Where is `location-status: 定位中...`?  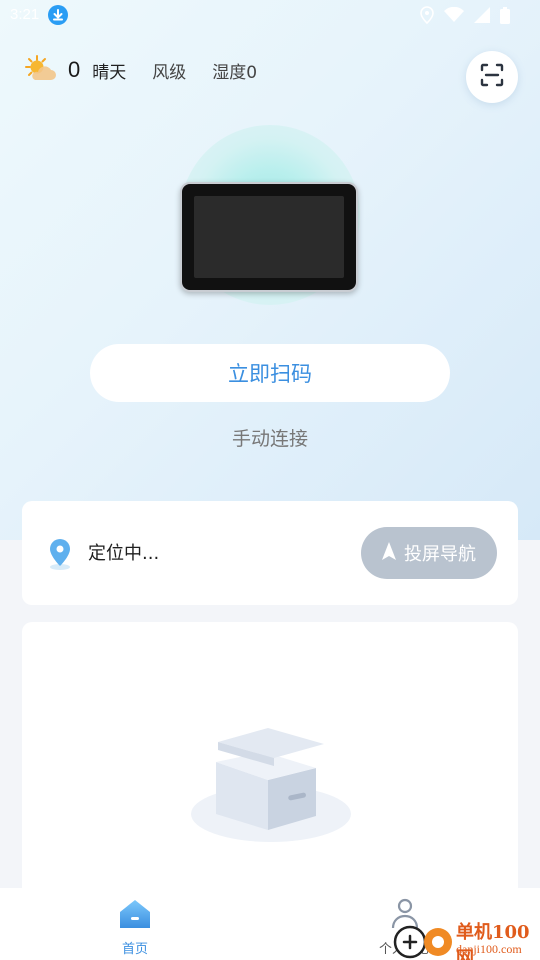 location-status: 定位中... is located at coordinates (124, 553).